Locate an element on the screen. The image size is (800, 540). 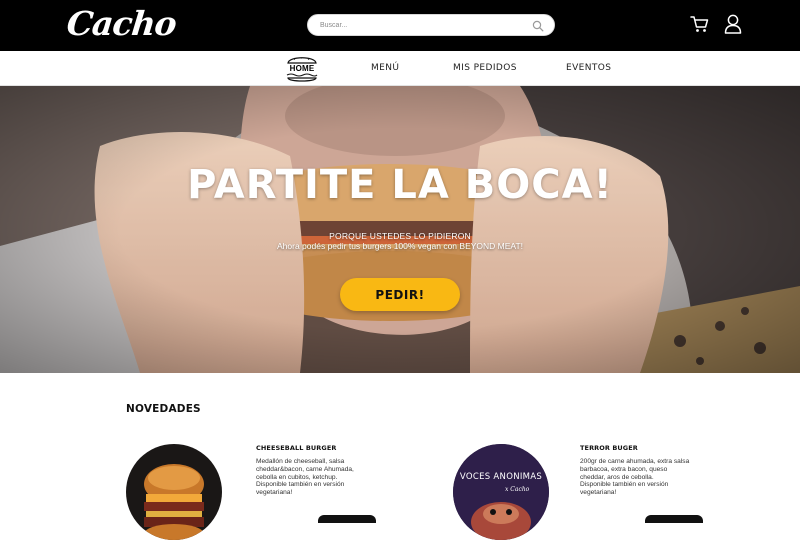
cheeseball-burger-image is located at coordinates (174, 492).